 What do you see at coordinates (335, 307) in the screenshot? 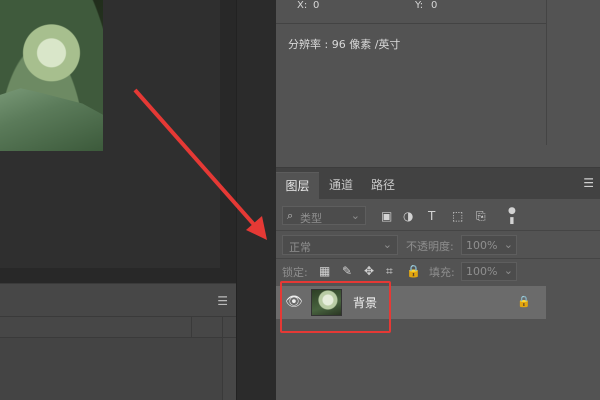
I see `annotation-highlight-box` at bounding box center [335, 307].